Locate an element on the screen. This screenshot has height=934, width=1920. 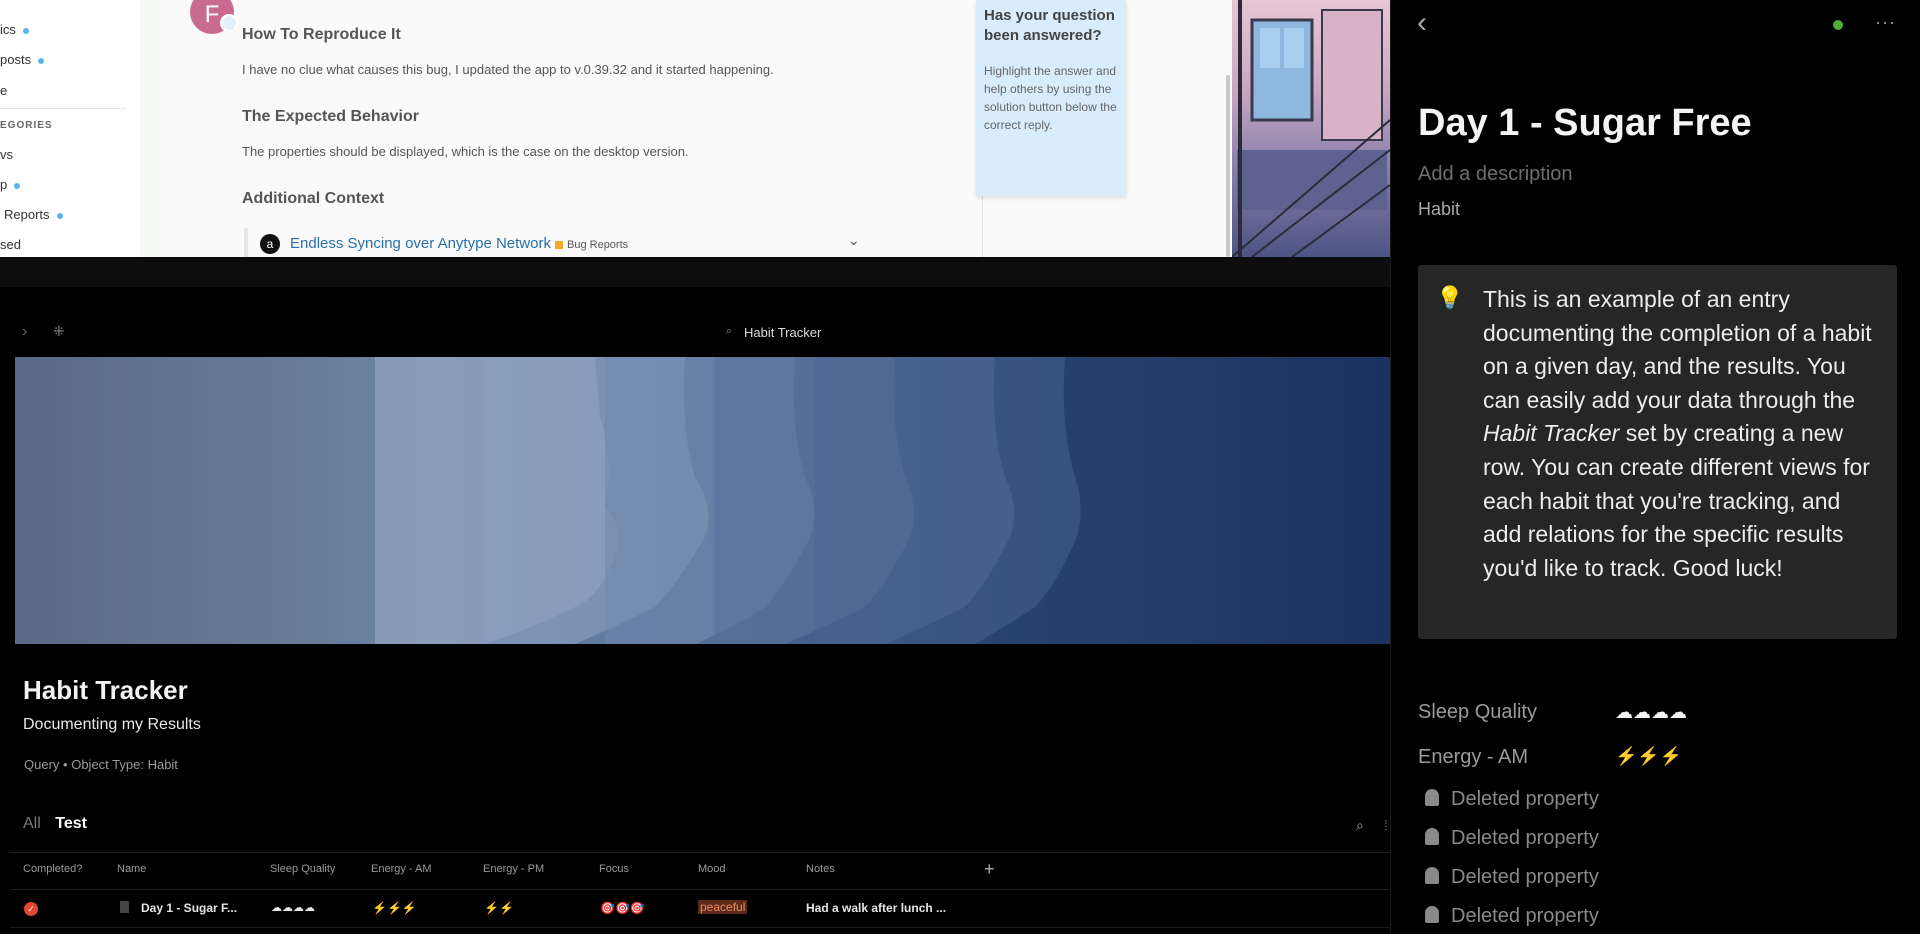
sidebar-item-more: e is located at coordinates (3, 90).